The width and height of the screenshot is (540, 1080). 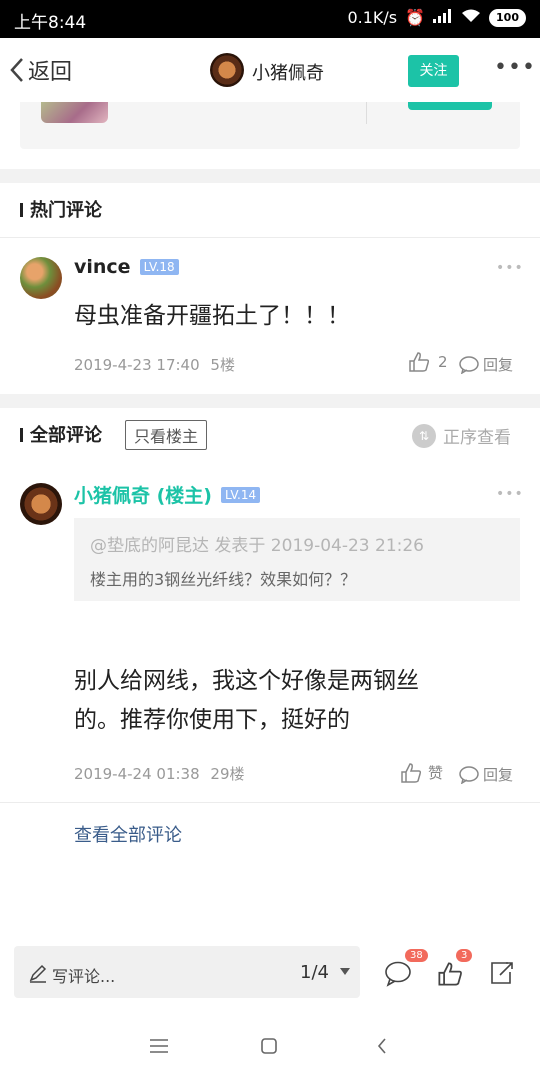 I want to click on comment-floor: 5楼, so click(x=222, y=365).